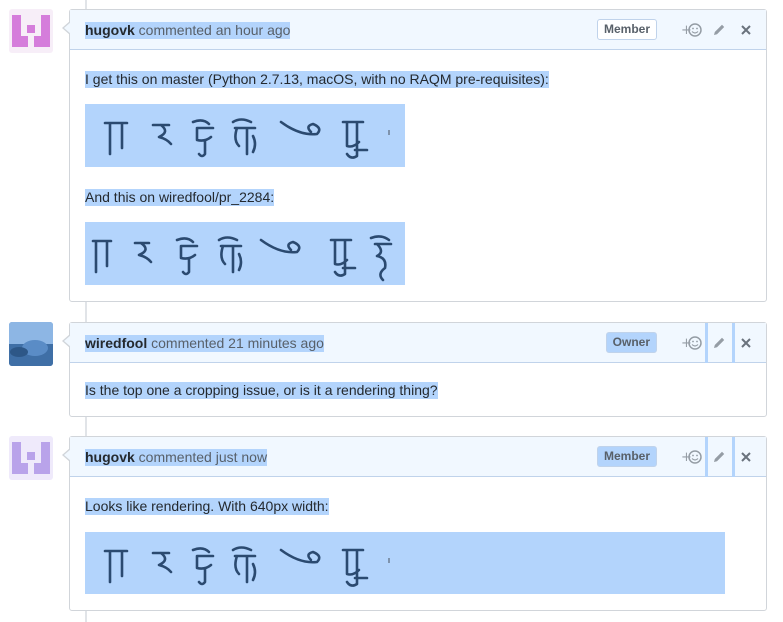 The height and width of the screenshot is (622, 783). I want to click on comment-paragraph: And this on wiredfool/pr_2284:, so click(180, 197).